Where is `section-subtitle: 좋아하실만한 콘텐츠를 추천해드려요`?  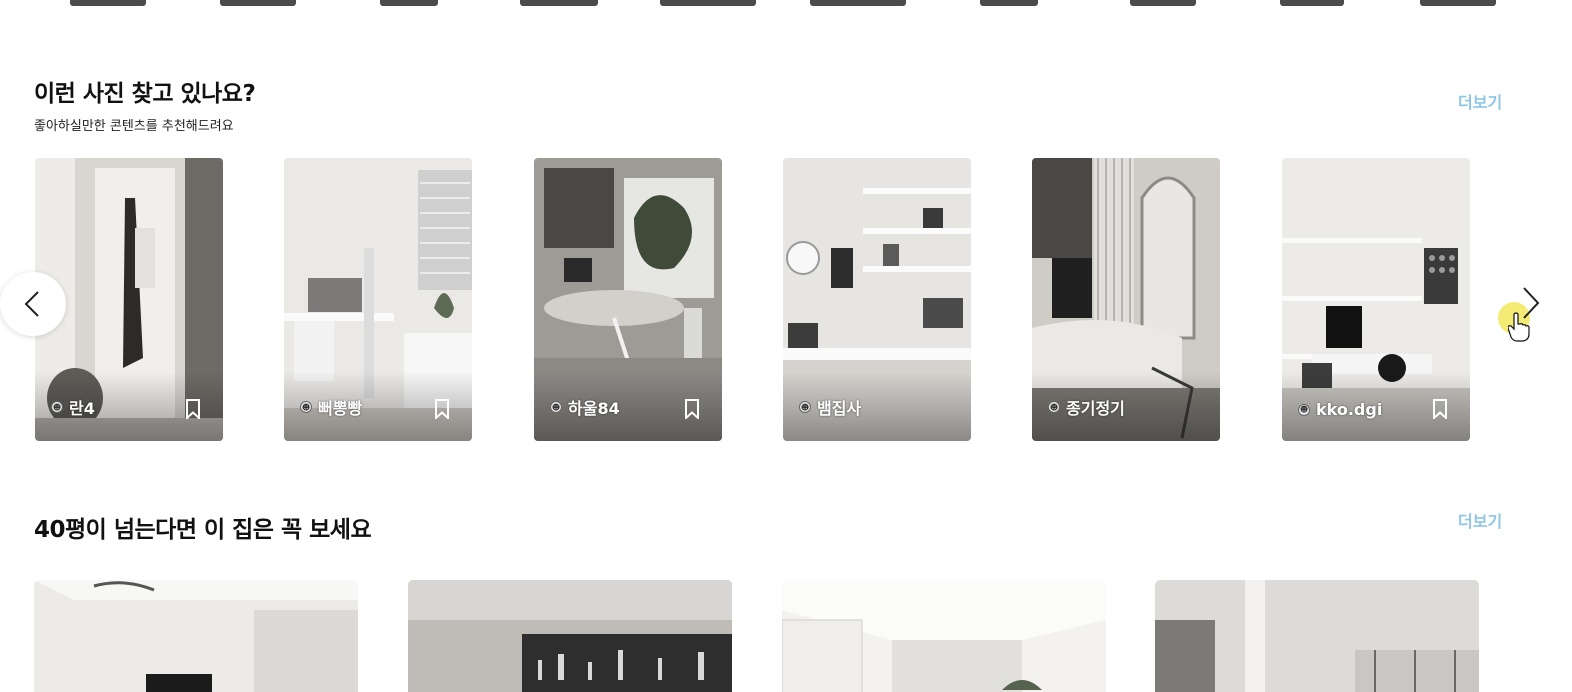
section-subtitle: 좋아하실만한 콘텐츠를 추천해드려요 is located at coordinates (134, 126).